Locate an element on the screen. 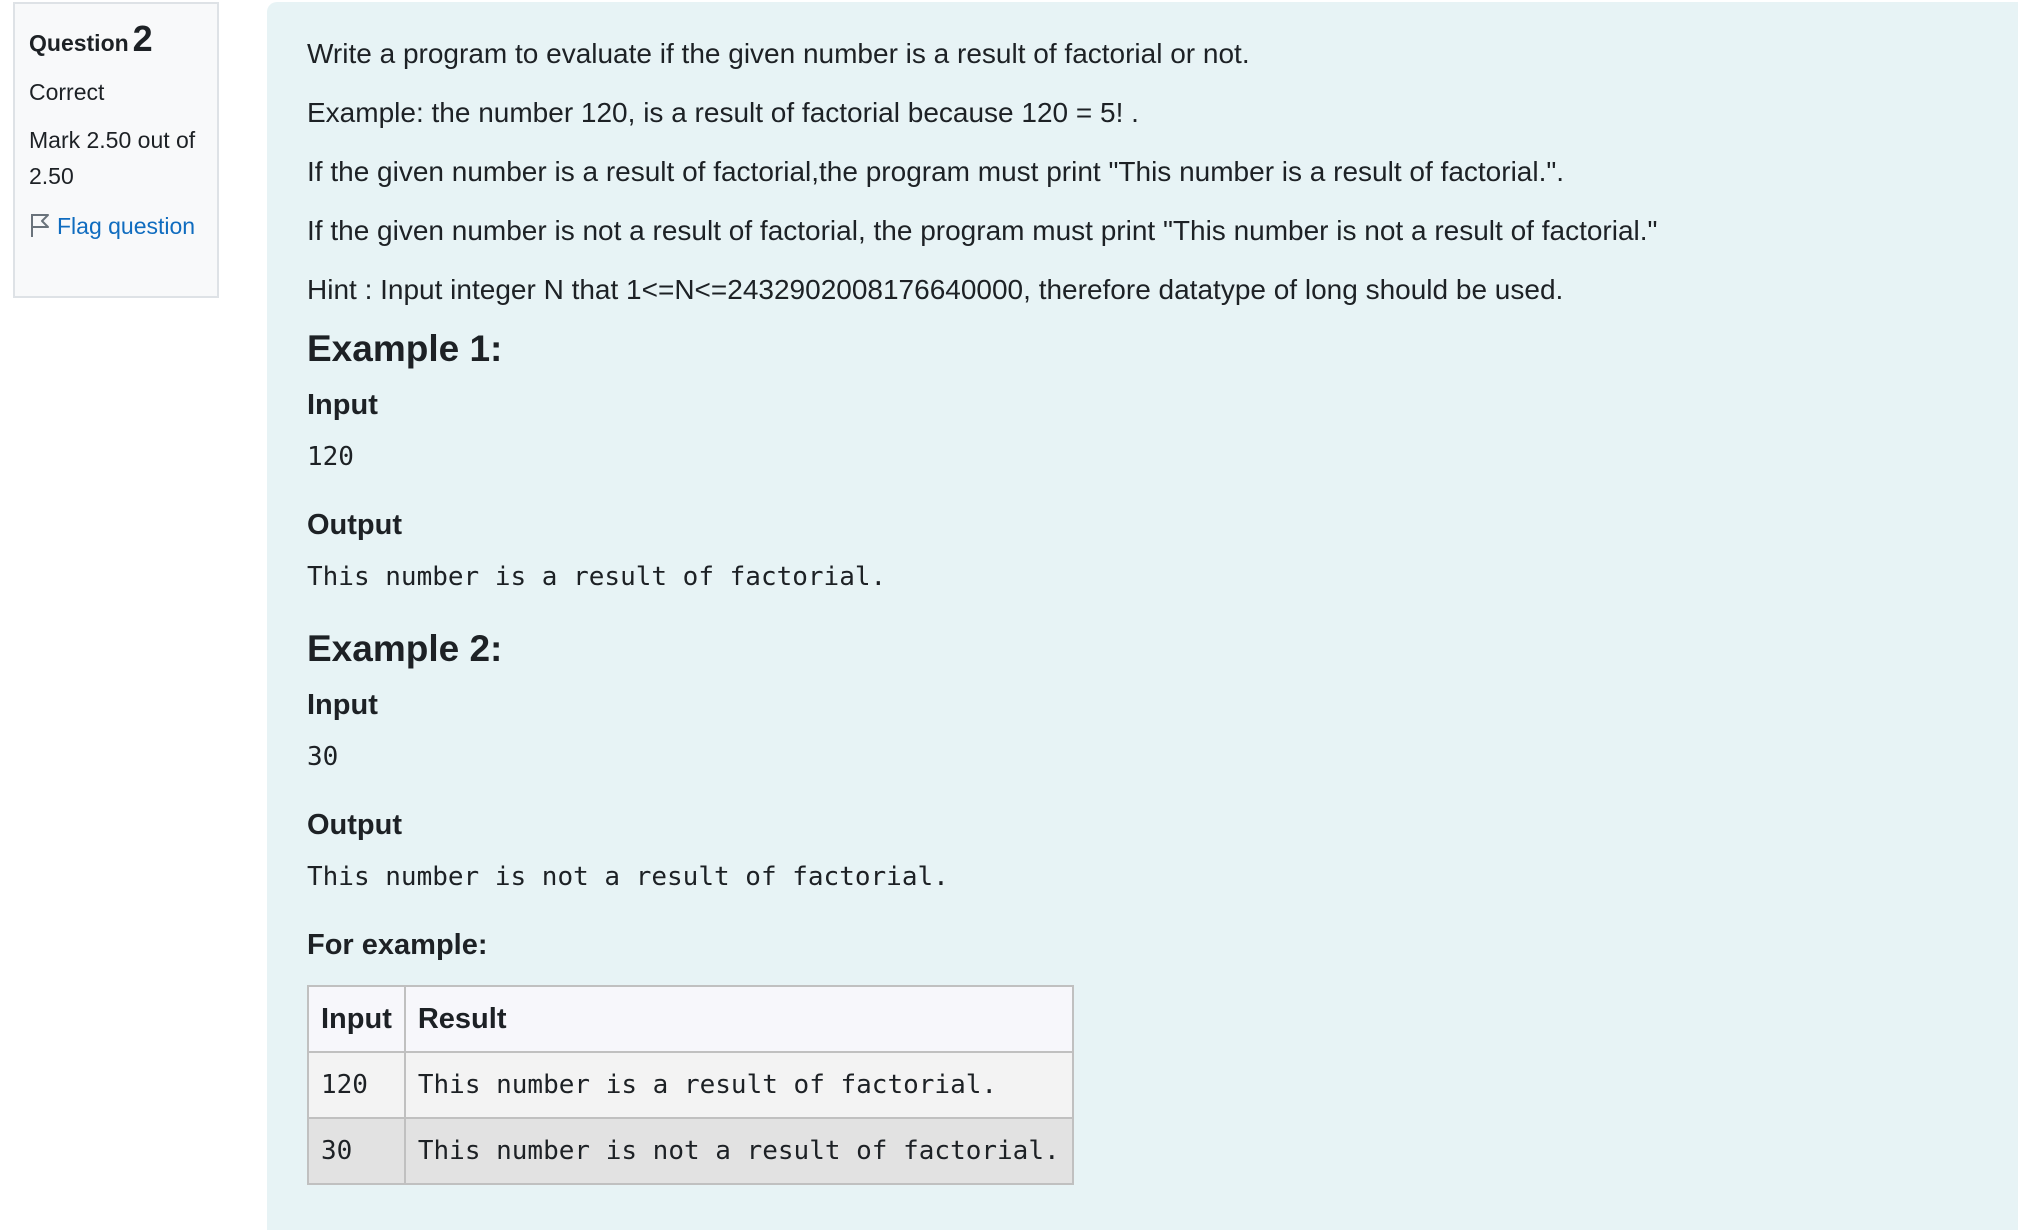  table-cell-input: 30 is located at coordinates (356, 1151).